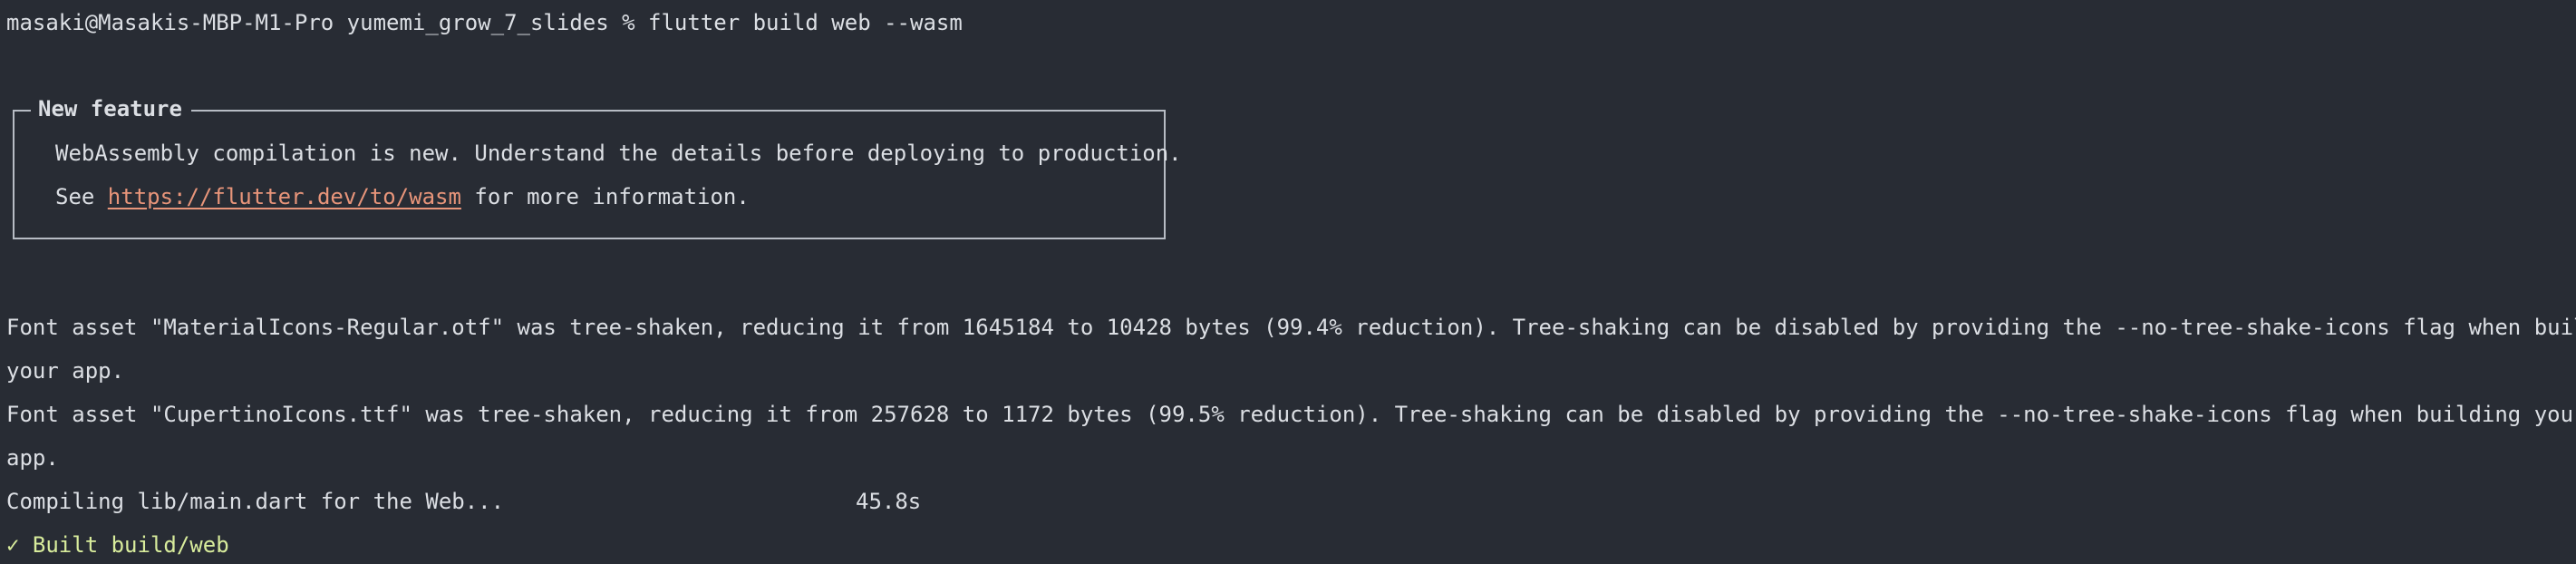  I want to click on build-success-line: ✓ Built build/web, so click(117, 545).